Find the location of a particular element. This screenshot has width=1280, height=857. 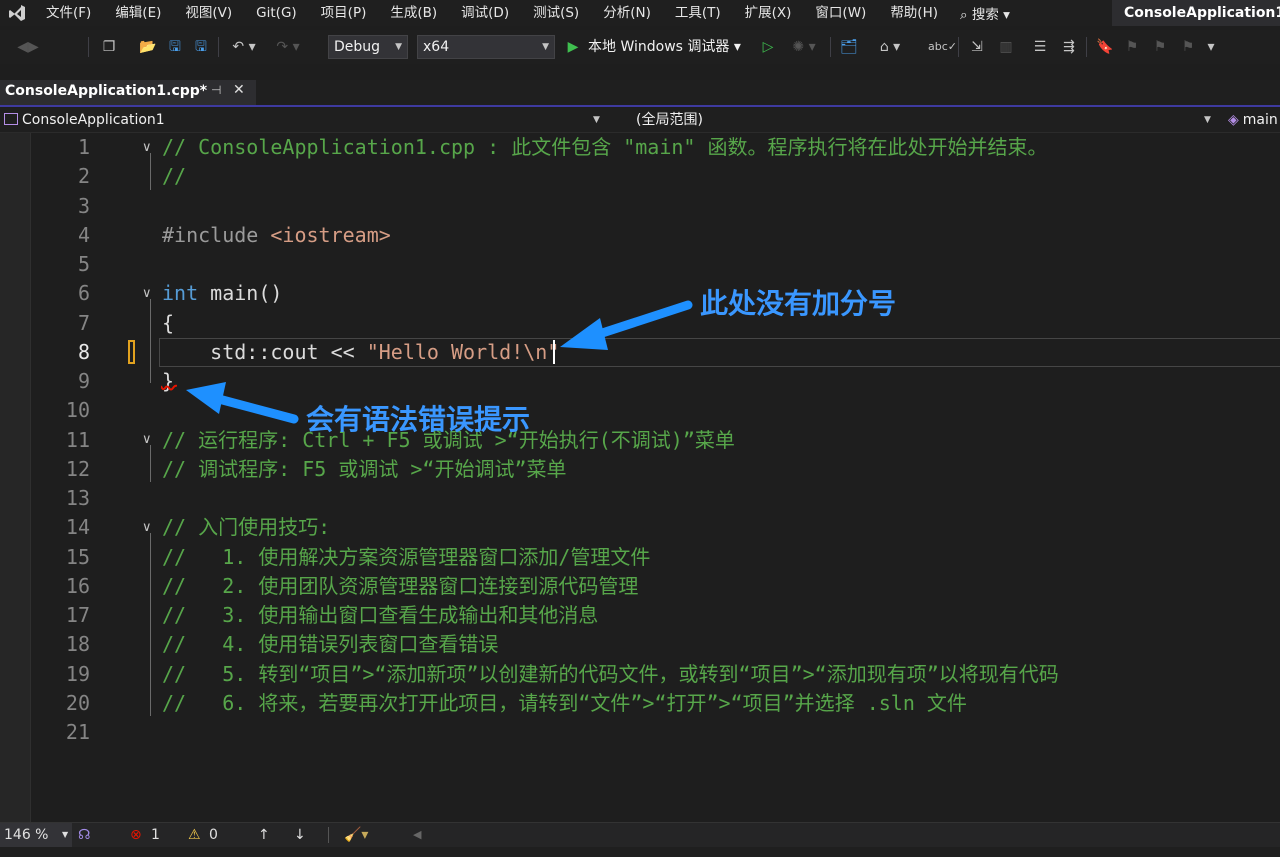

spell-check-icon: abc✓ is located at coordinates (942, 47).